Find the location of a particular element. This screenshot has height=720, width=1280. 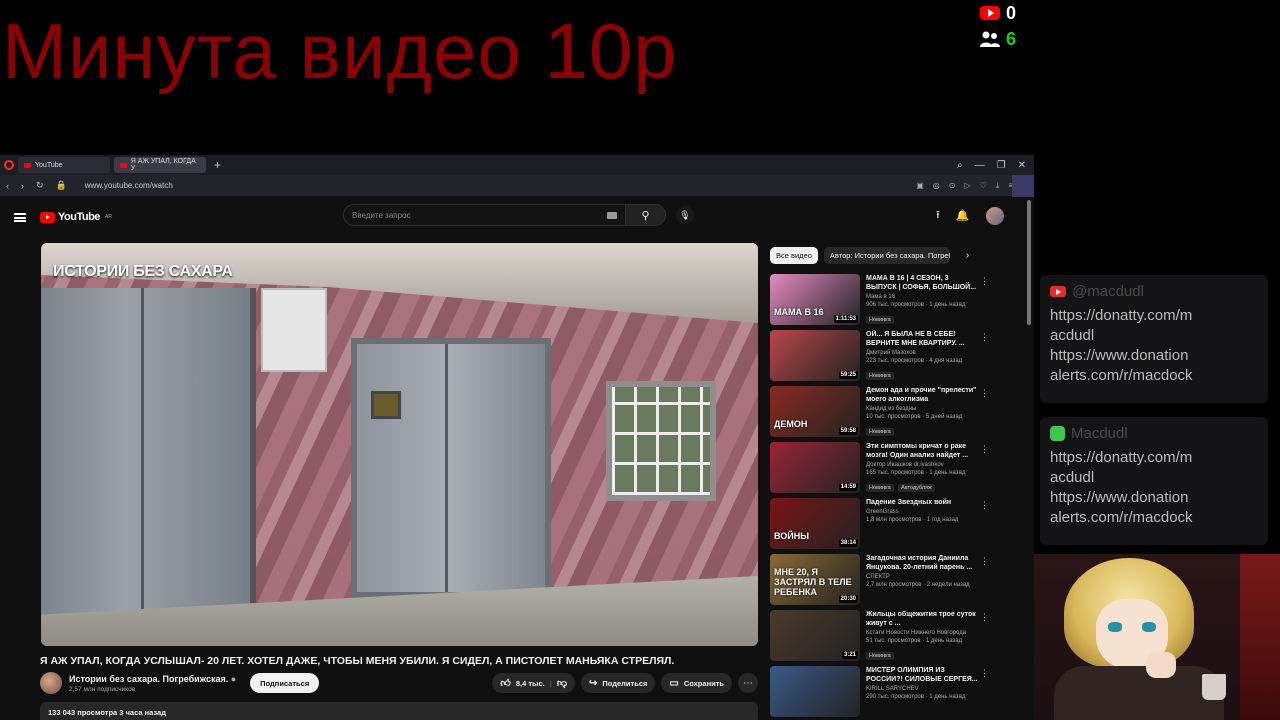

tab-youtube: YouTube is located at coordinates (64, 165).